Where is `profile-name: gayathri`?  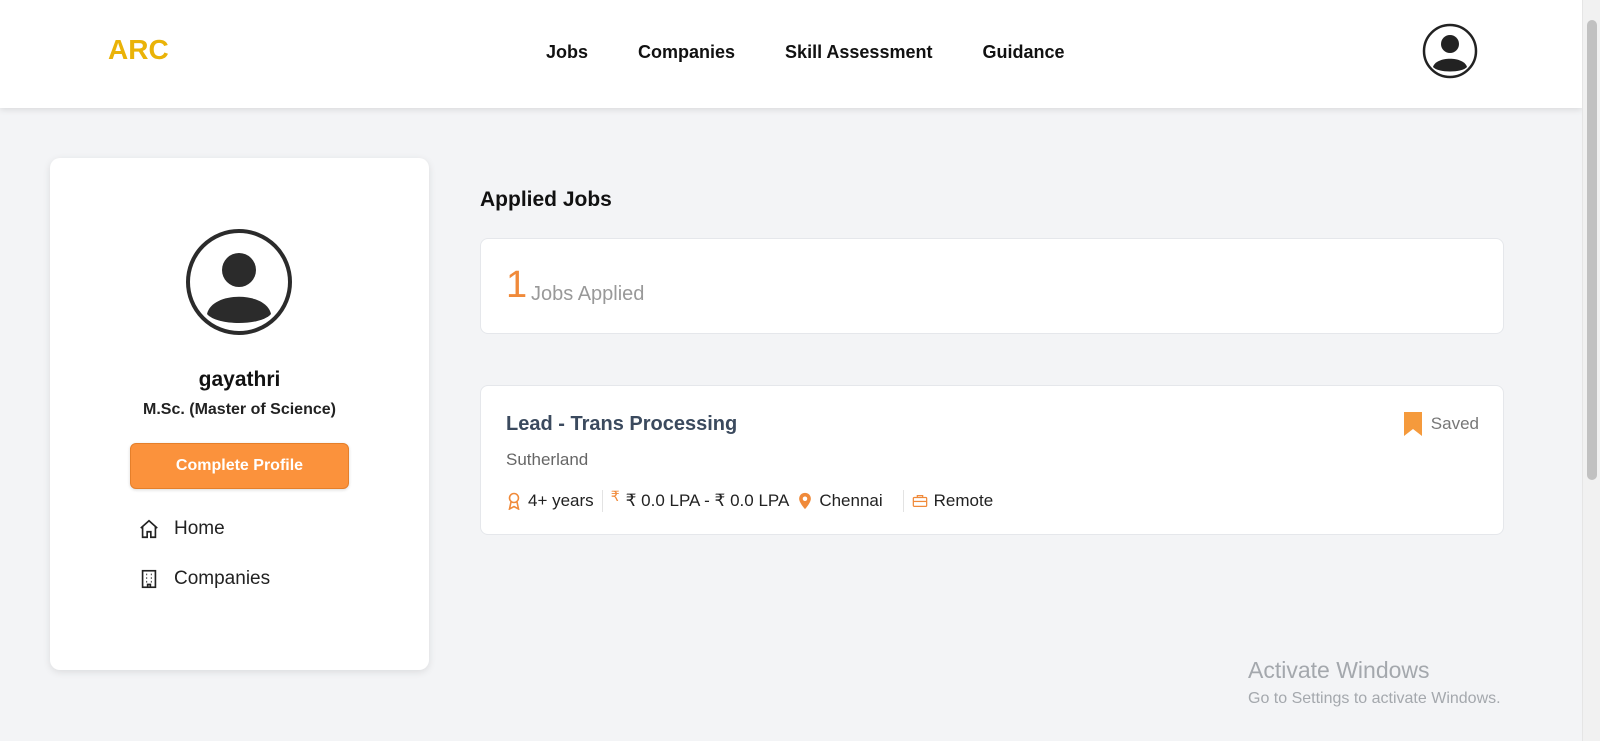
profile-name: gayathri is located at coordinates (239, 379).